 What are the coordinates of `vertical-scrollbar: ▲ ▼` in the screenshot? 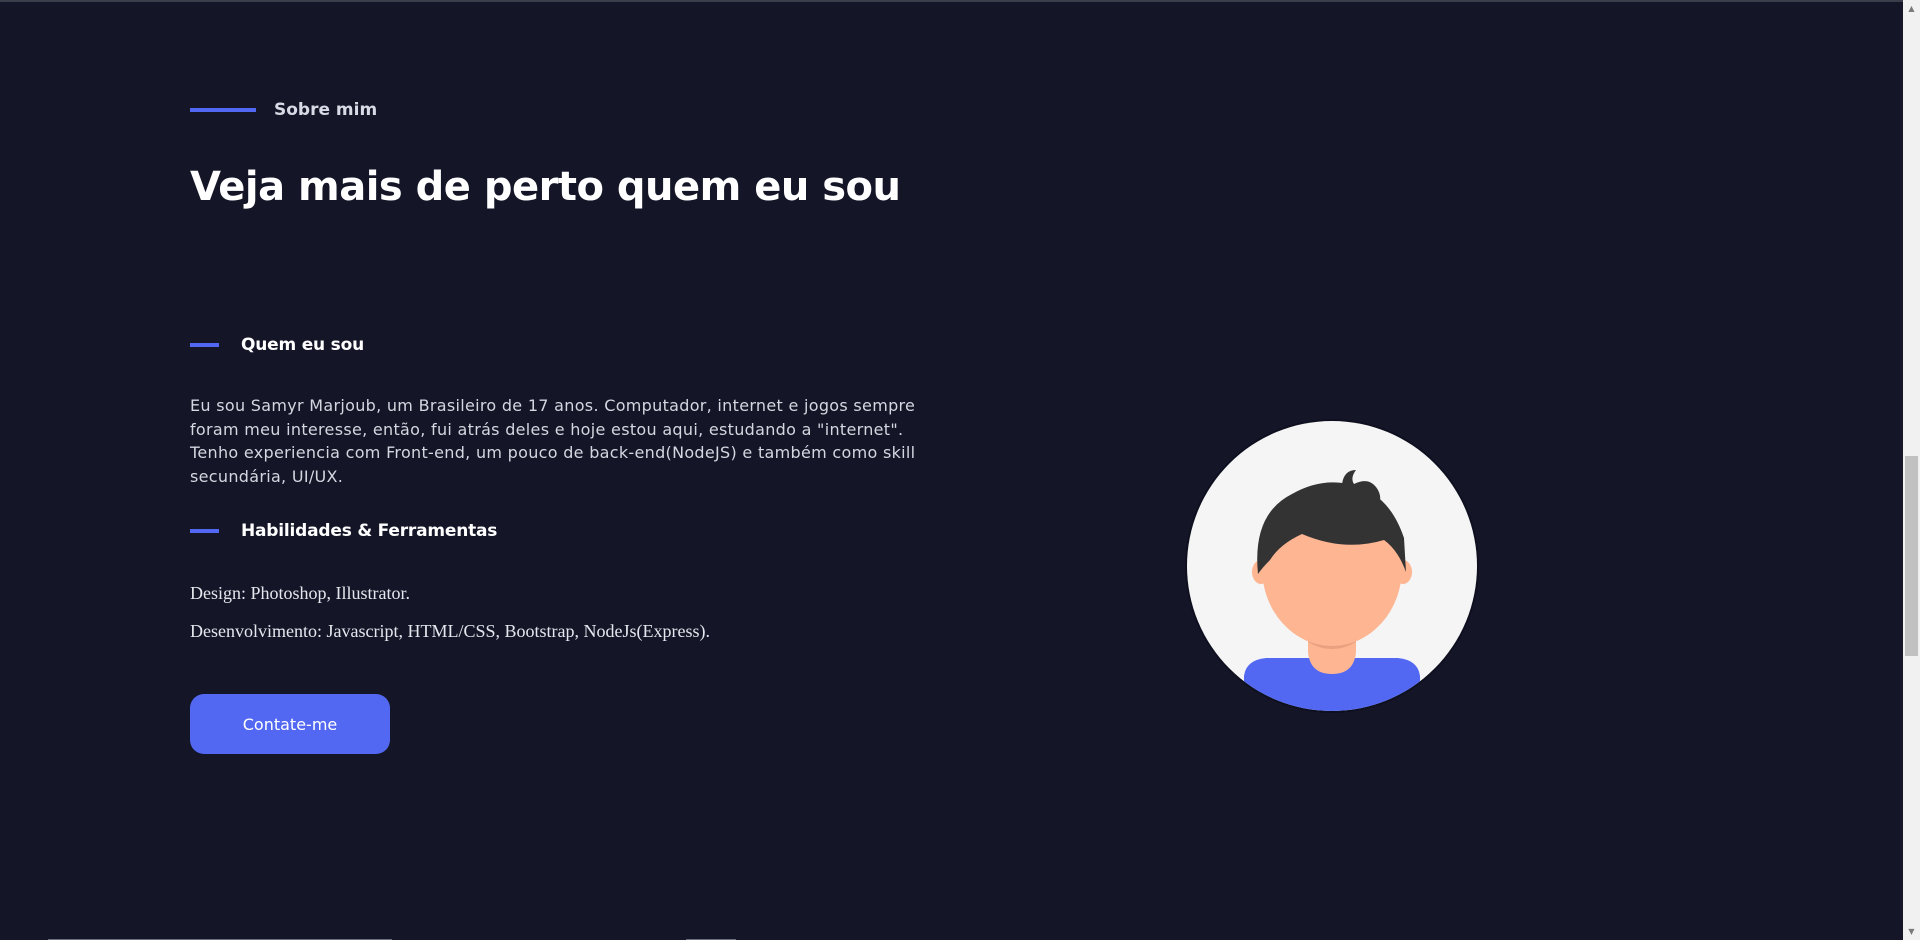 It's located at (1911, 470).